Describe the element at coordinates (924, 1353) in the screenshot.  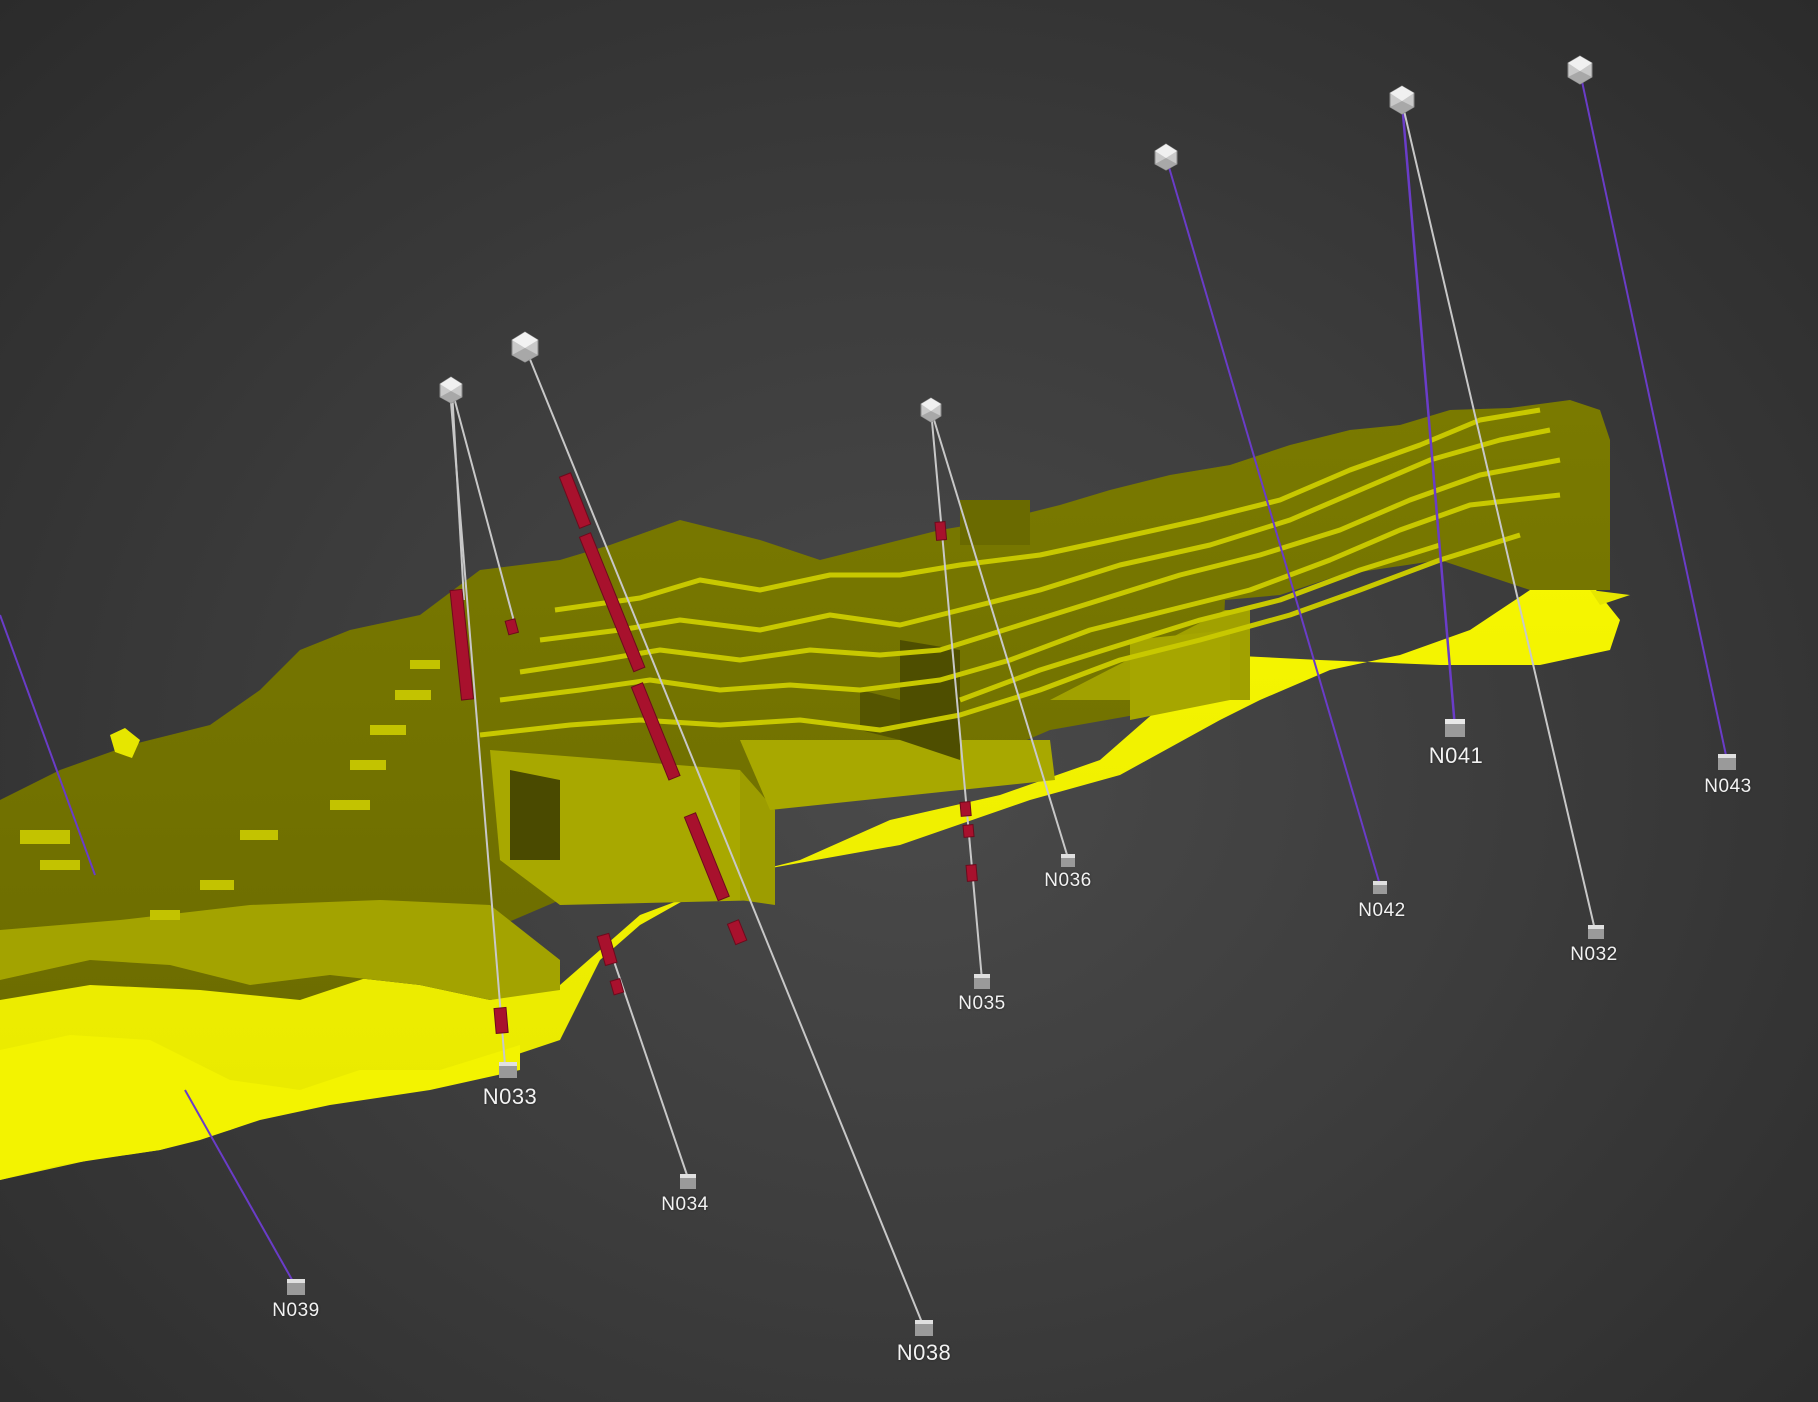
I see `hole-label-N038: N038` at that location.